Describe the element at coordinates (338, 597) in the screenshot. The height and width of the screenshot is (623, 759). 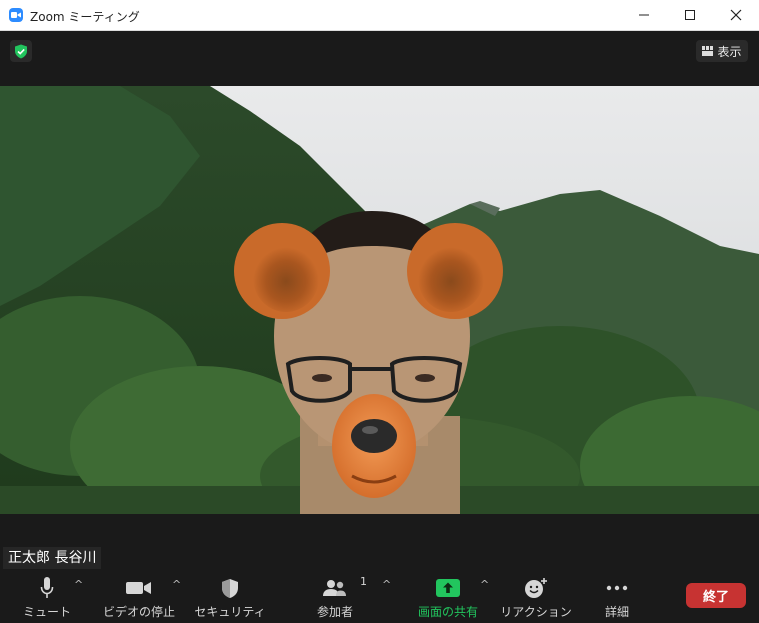
I see `participants-button: 1 参加者` at that location.